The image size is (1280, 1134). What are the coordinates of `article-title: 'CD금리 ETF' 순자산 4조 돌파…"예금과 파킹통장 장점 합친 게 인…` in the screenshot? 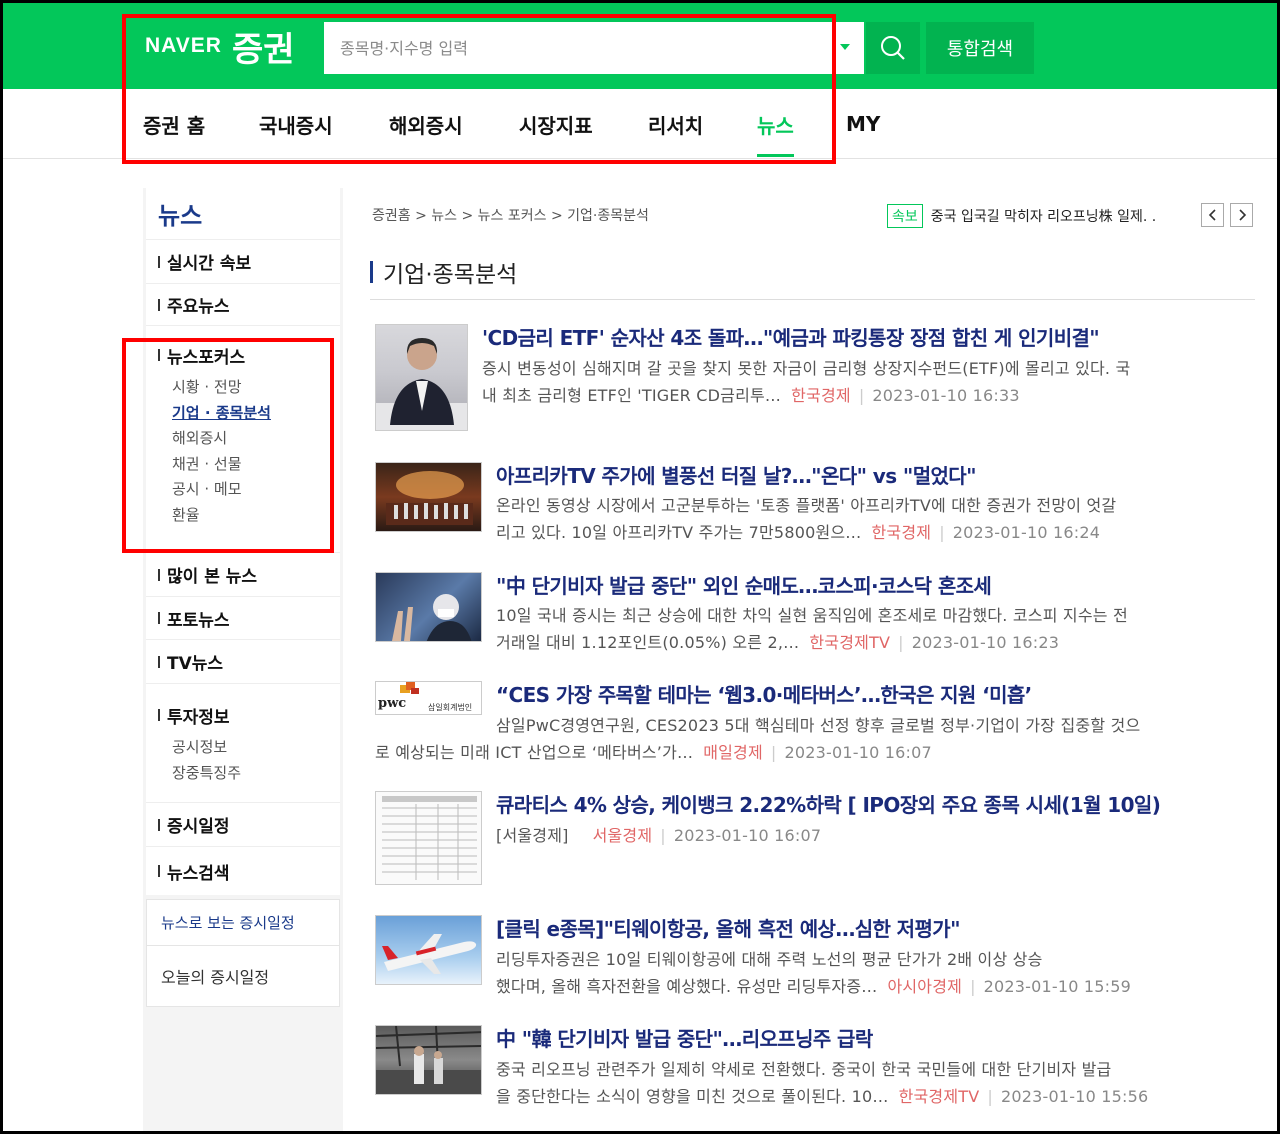 It's located at (790, 336).